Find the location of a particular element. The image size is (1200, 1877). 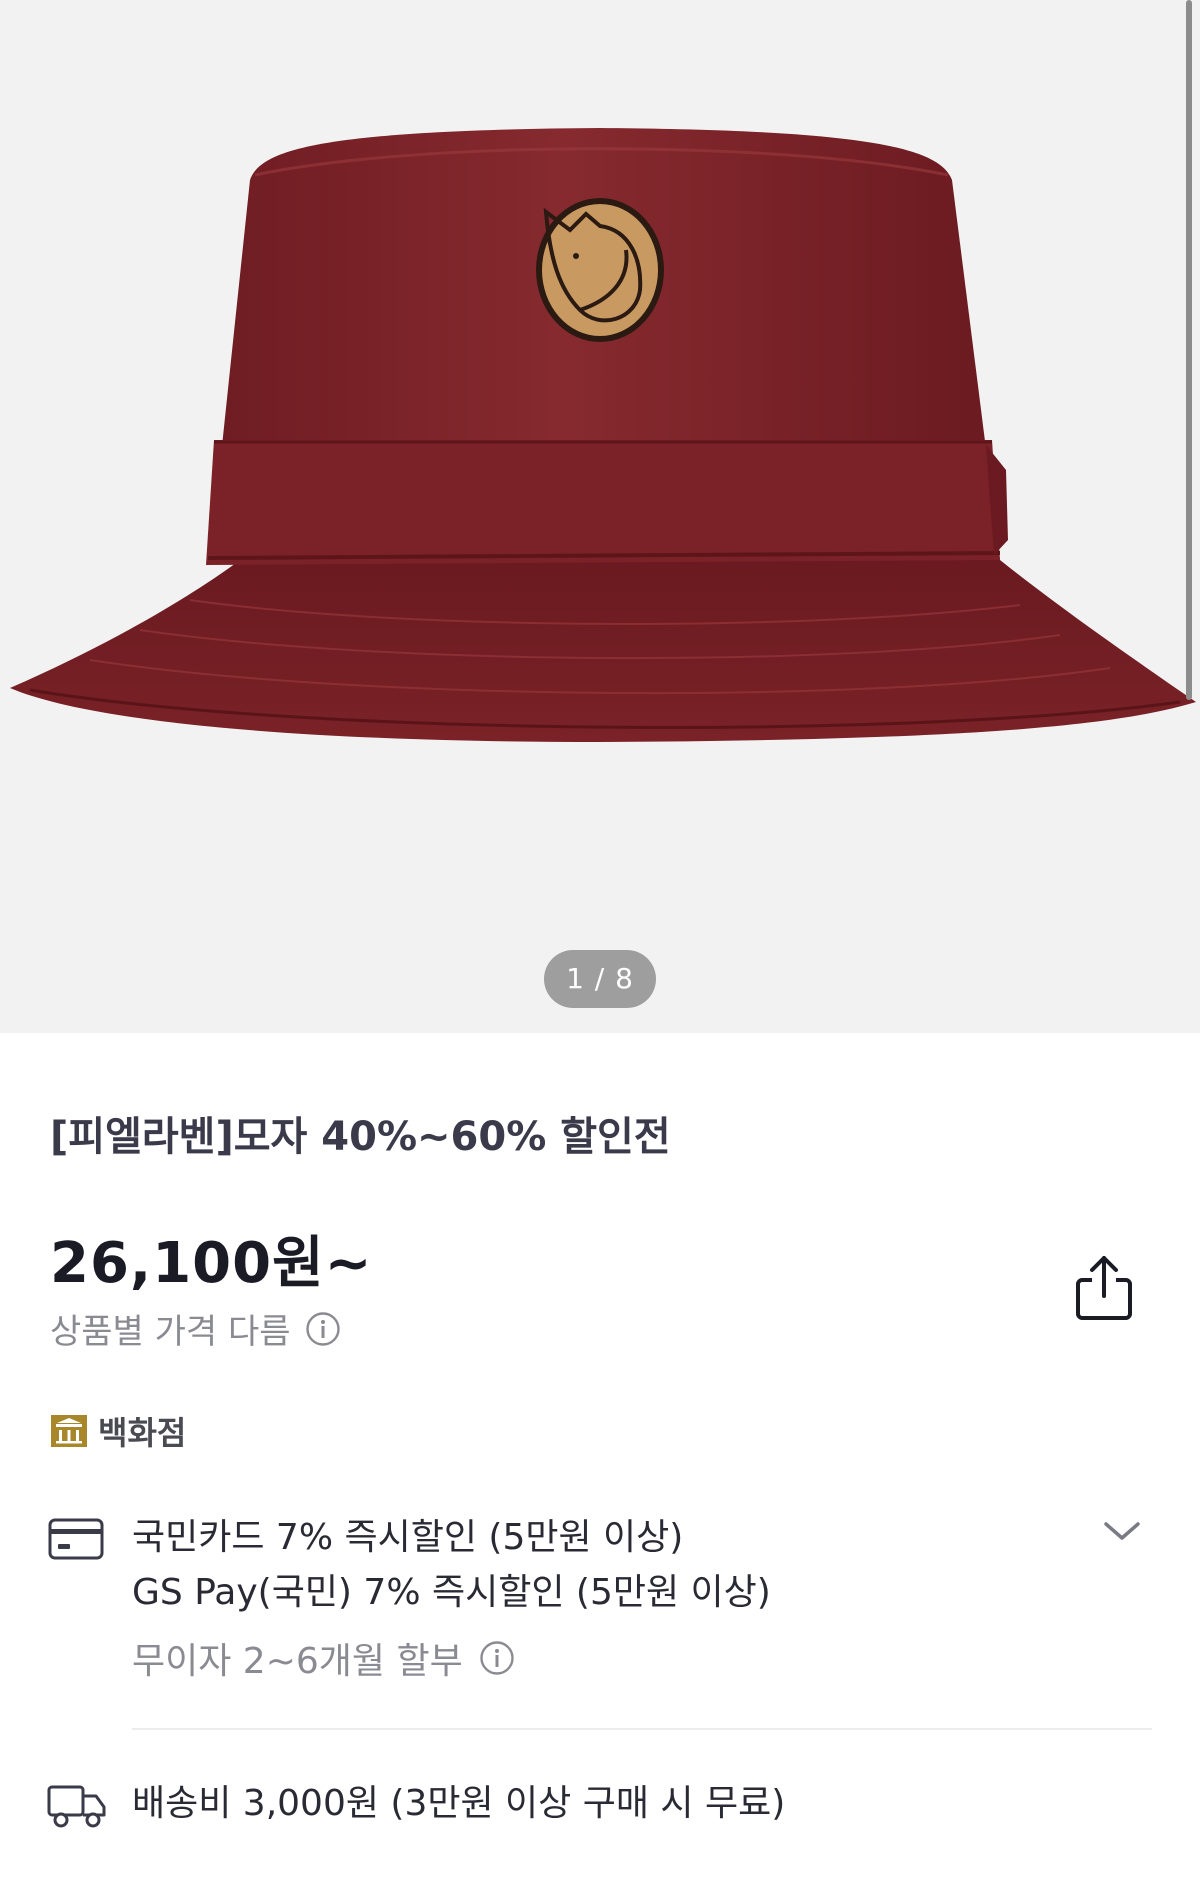

installment-text: 무이자 2~6개월 할부 is located at coordinates (297, 1661).